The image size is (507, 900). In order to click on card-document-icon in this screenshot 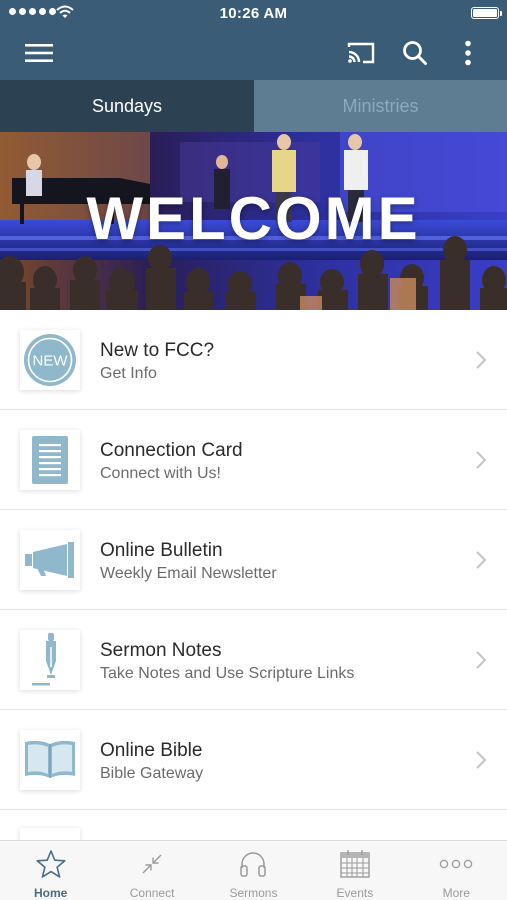, I will do `click(50, 460)`.